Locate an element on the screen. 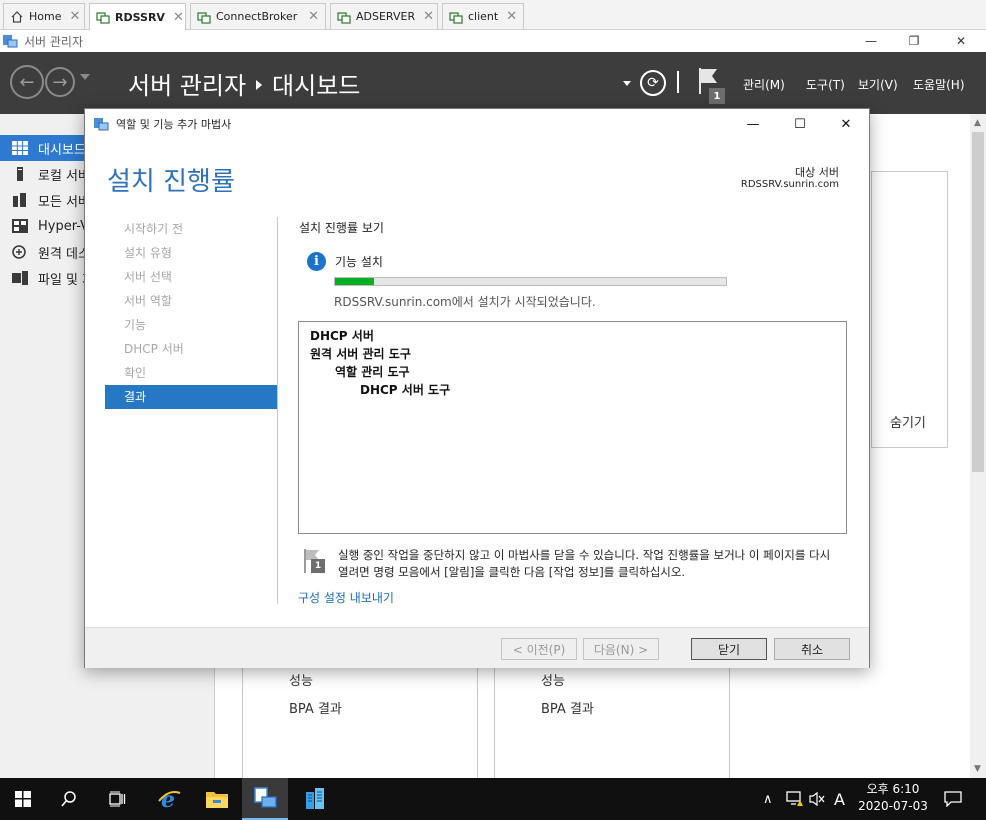 This screenshot has height=820, width=986. progress-fill is located at coordinates (355, 281).